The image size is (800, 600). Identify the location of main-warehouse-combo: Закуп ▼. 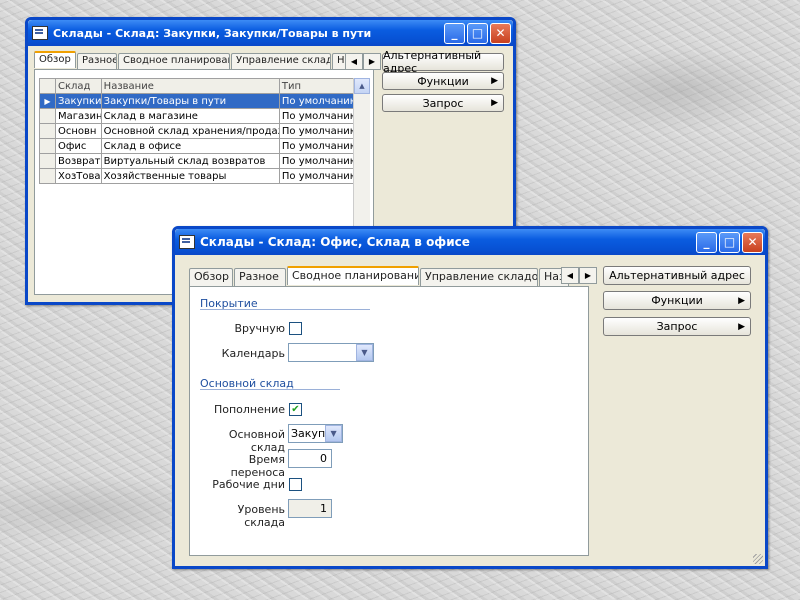
(315, 433).